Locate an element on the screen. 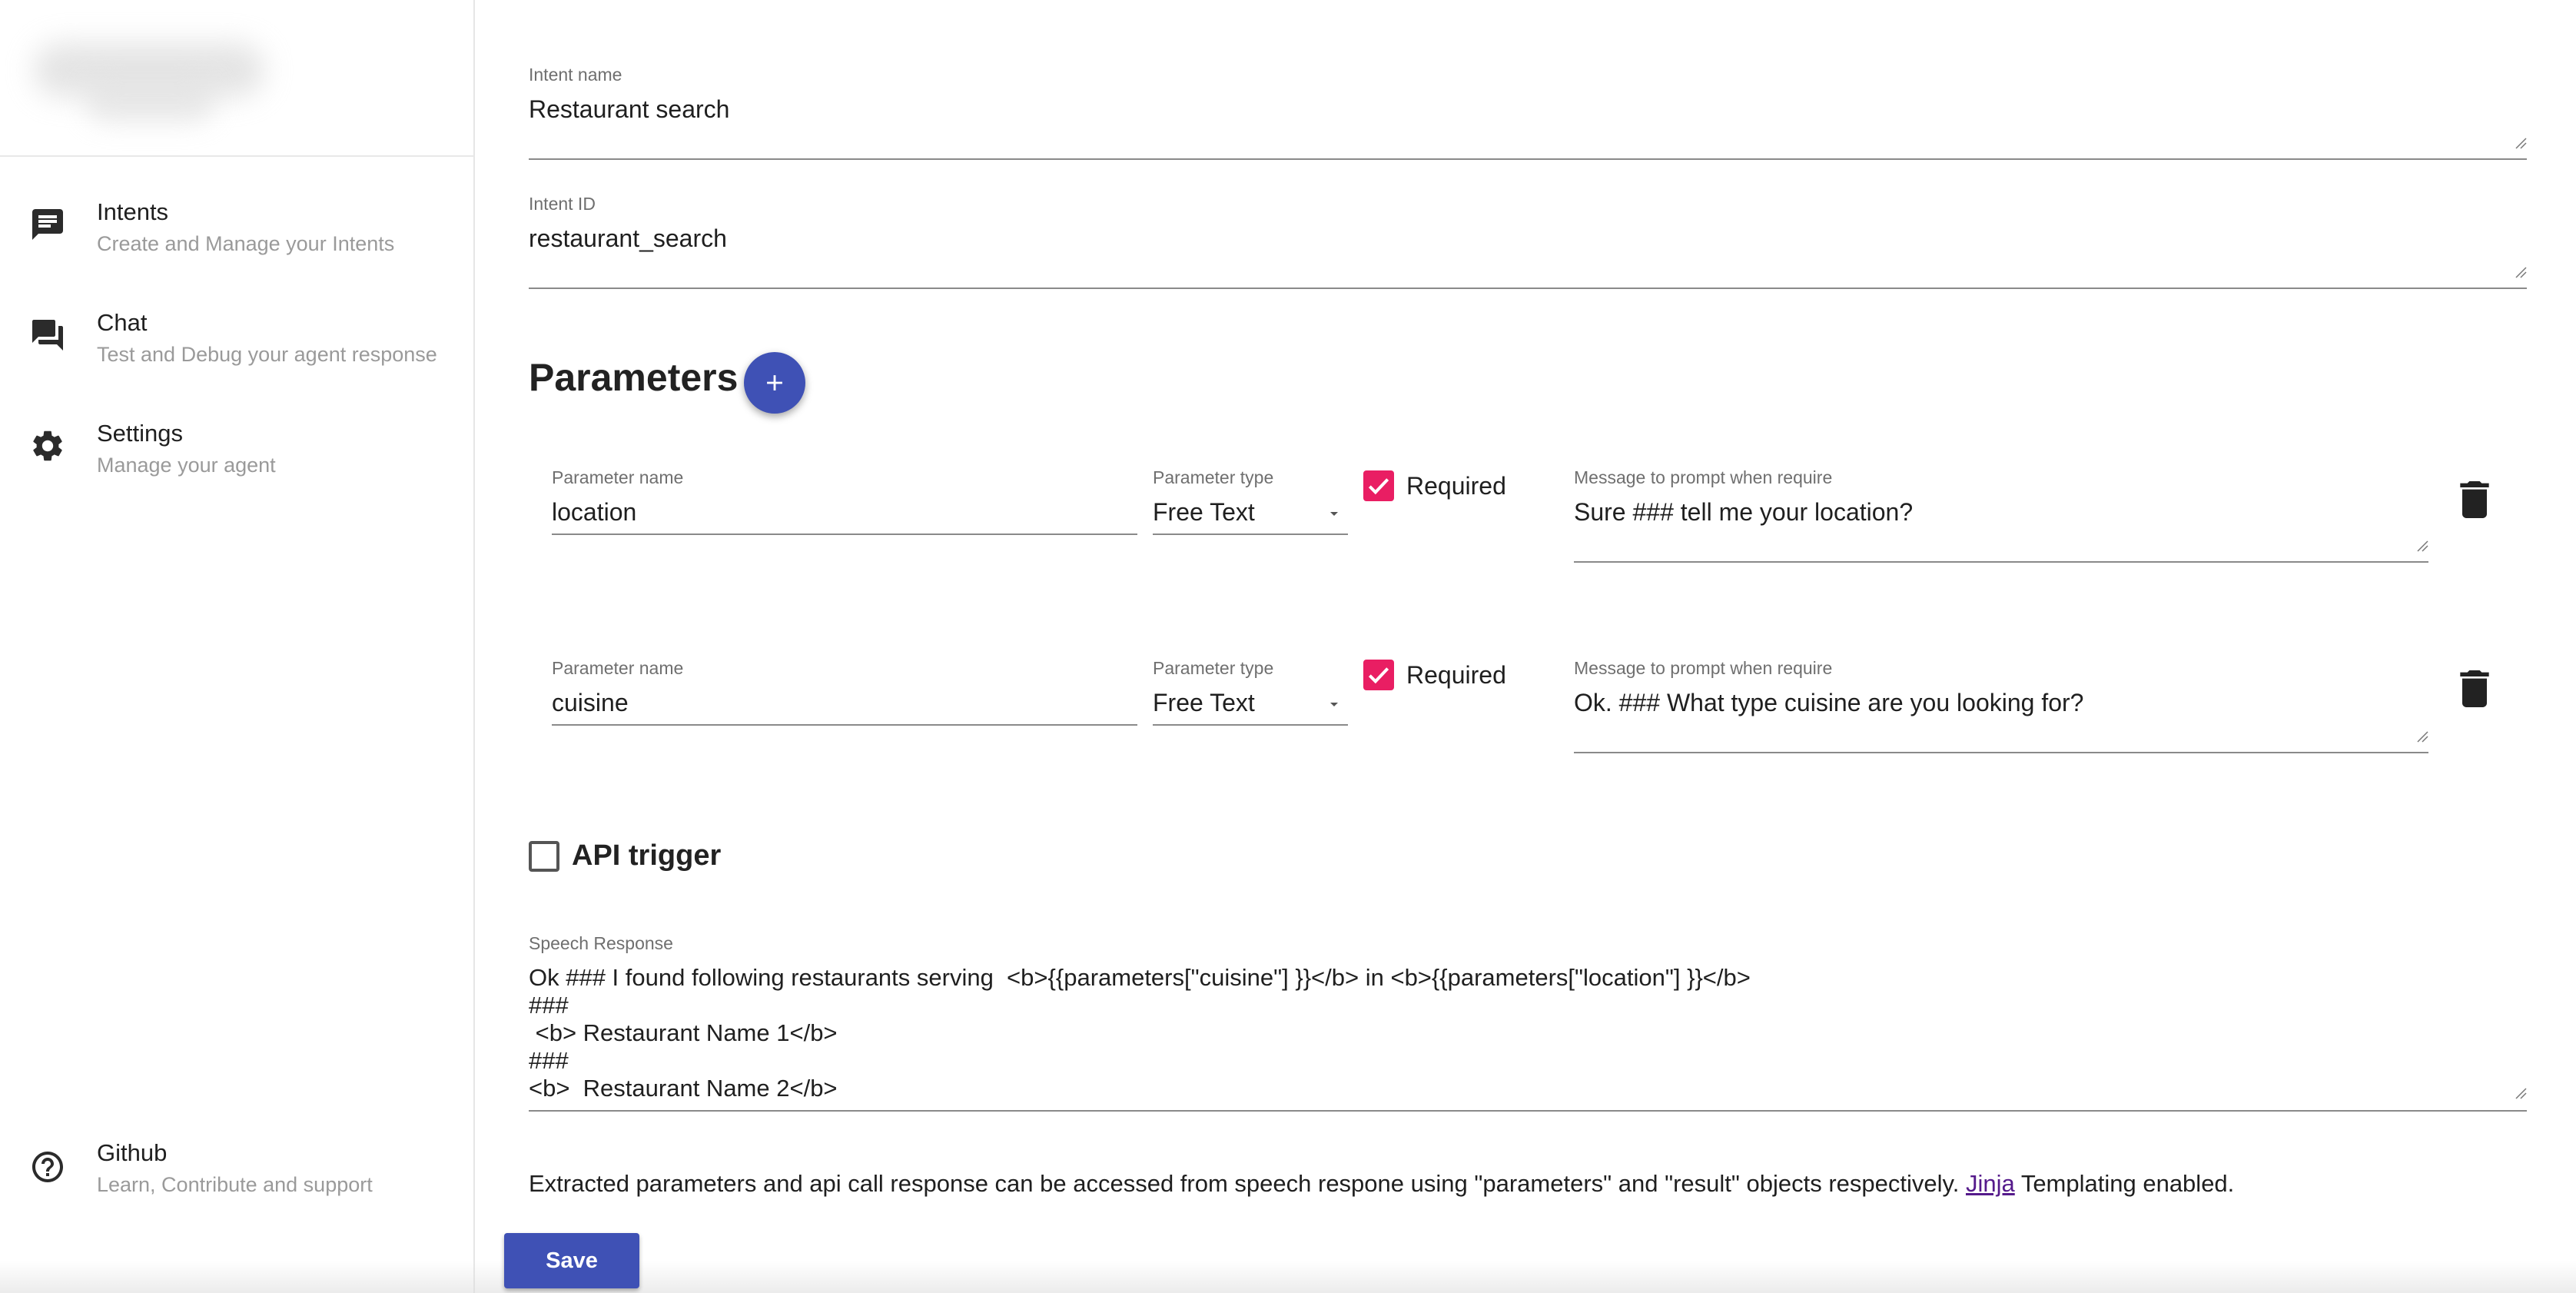  parameter-name-input: cuisine is located at coordinates (590, 703).